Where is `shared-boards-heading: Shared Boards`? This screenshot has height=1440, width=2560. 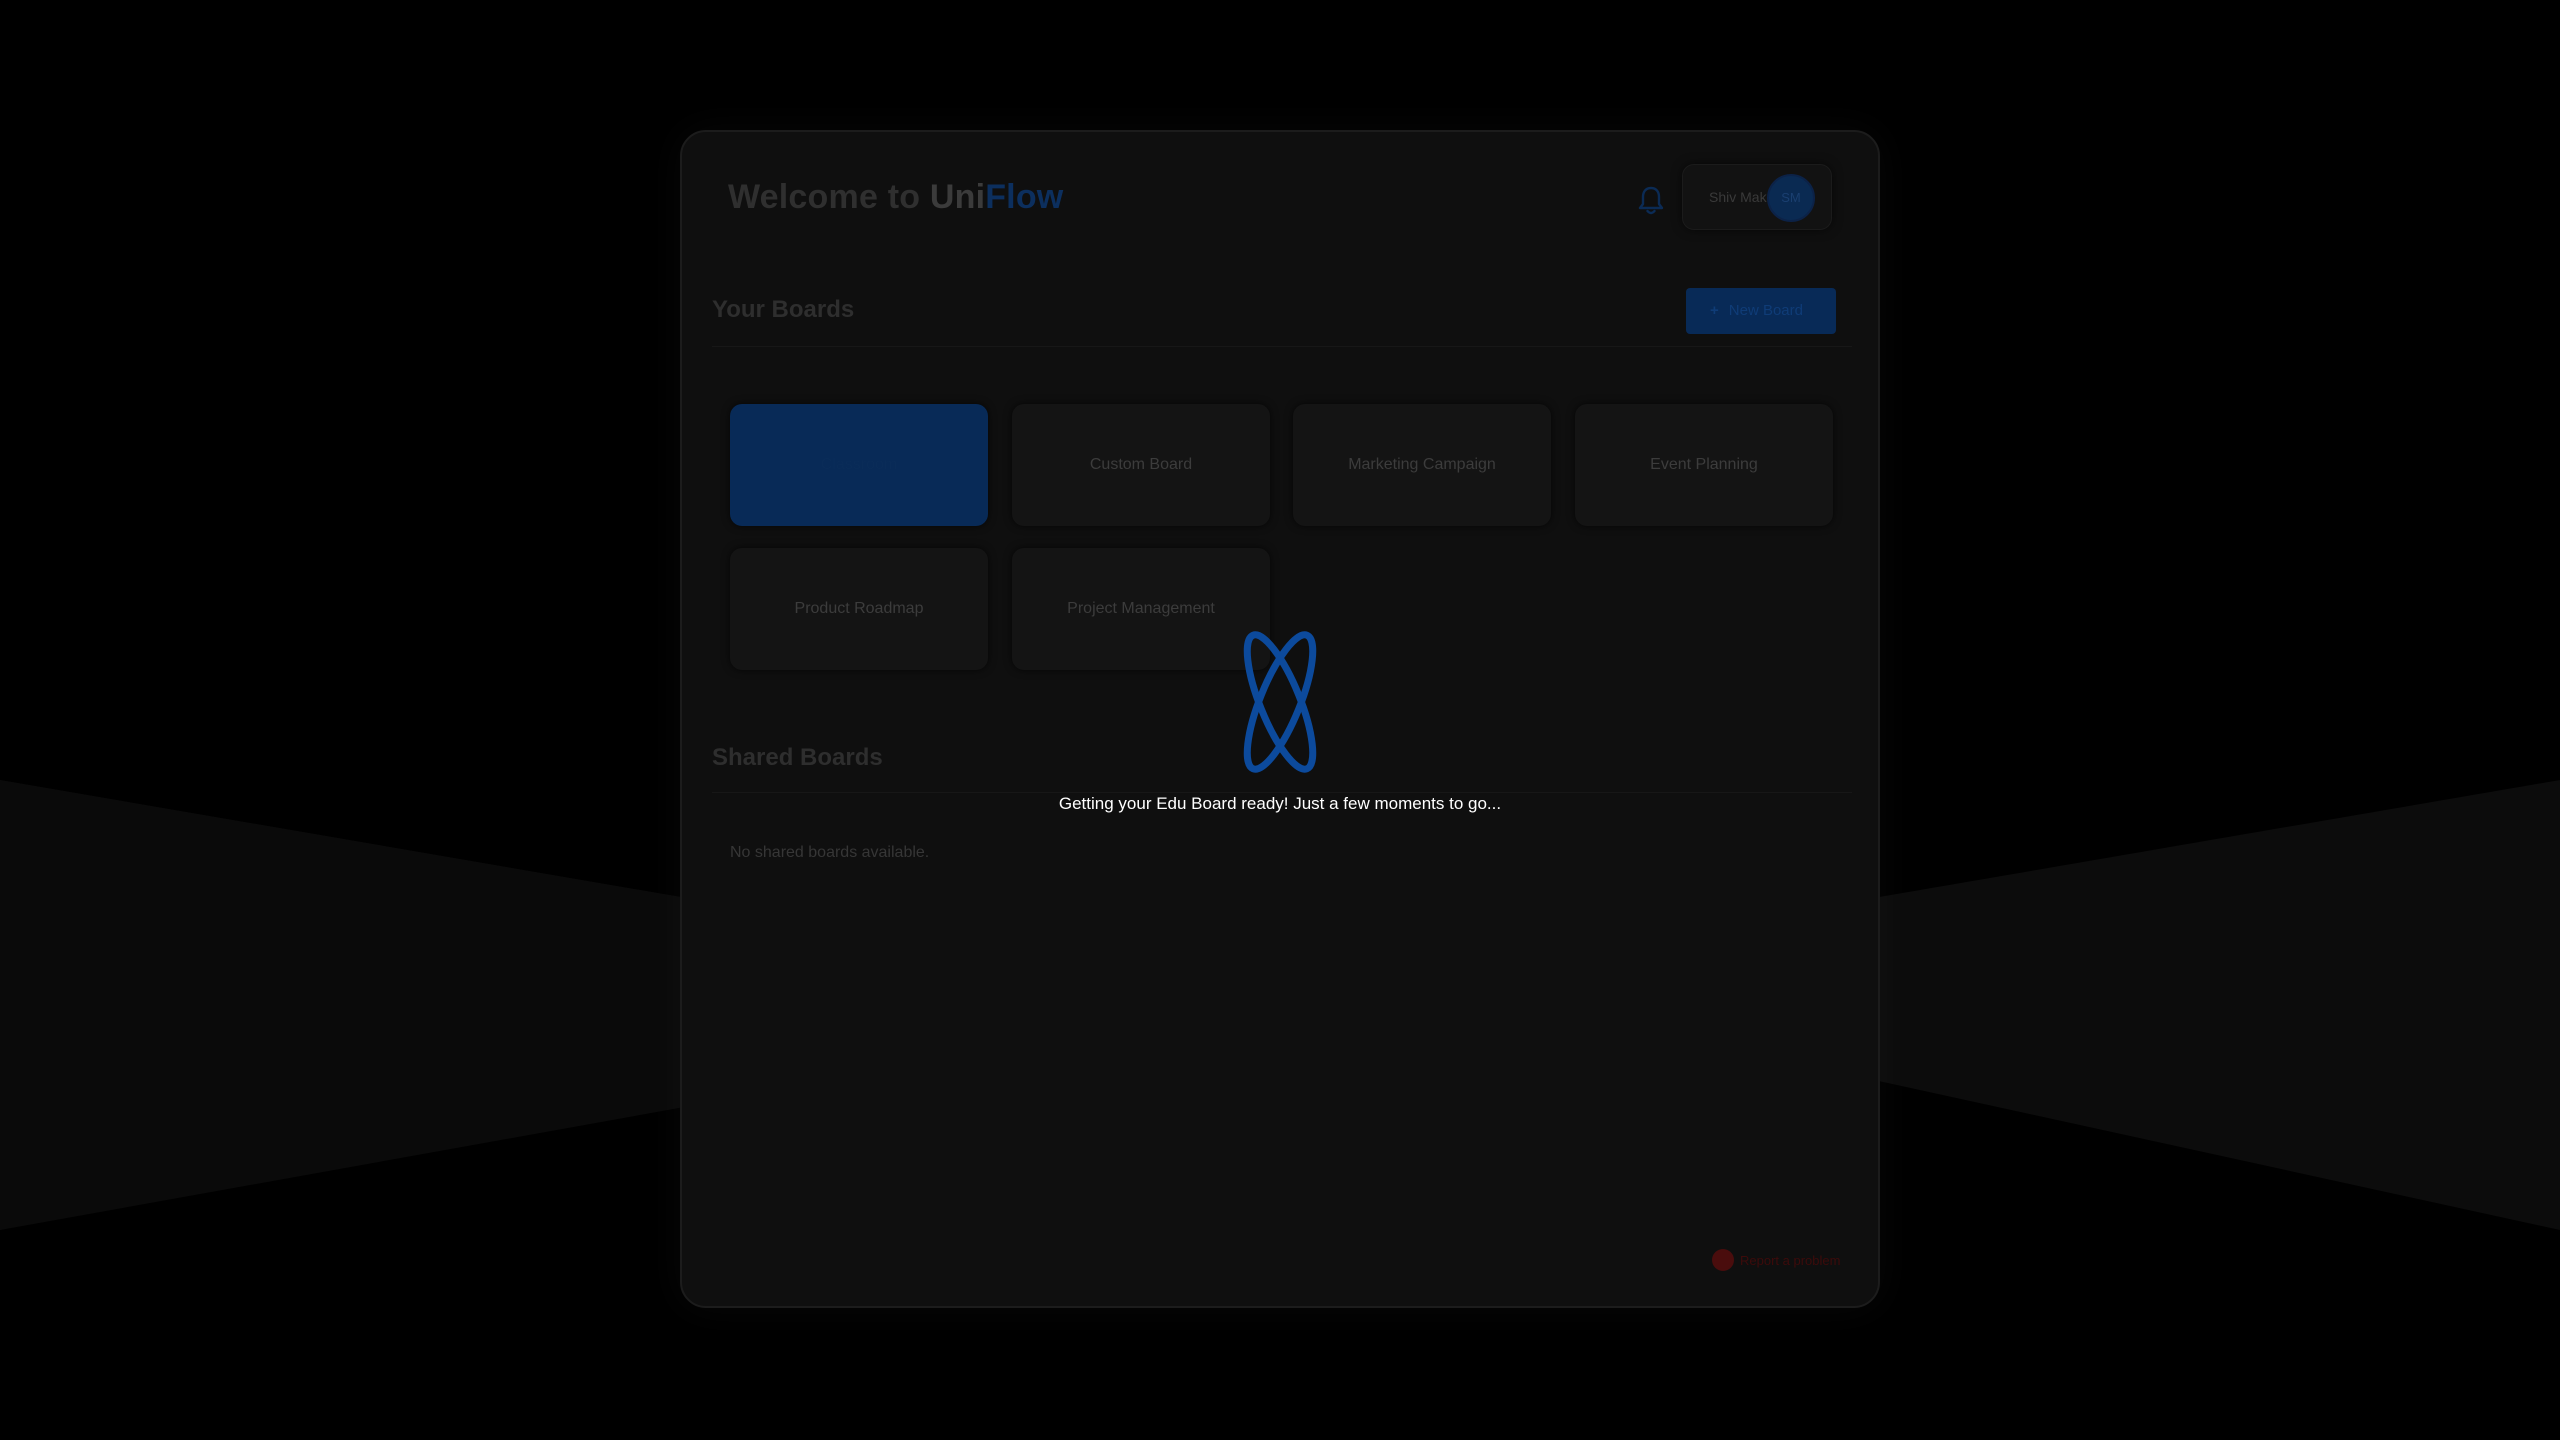
shared-boards-heading: Shared Boards is located at coordinates (797, 757).